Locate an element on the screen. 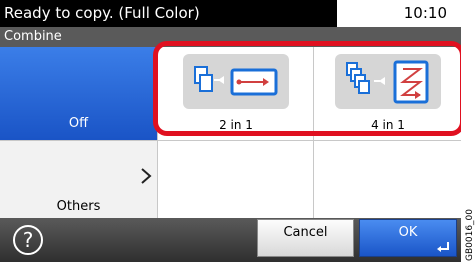  chevron-right-icon is located at coordinates (146, 176).